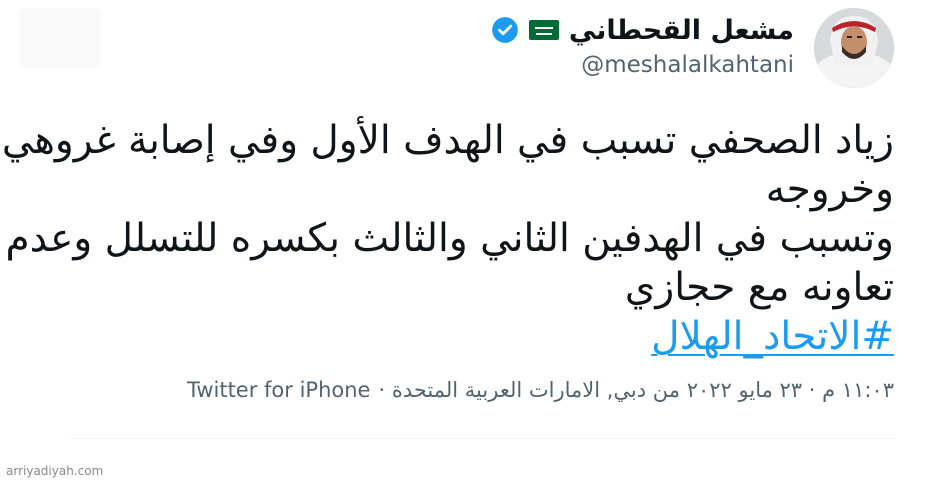  What do you see at coordinates (505, 30) in the screenshot?
I see `verified-badge-icon` at bounding box center [505, 30].